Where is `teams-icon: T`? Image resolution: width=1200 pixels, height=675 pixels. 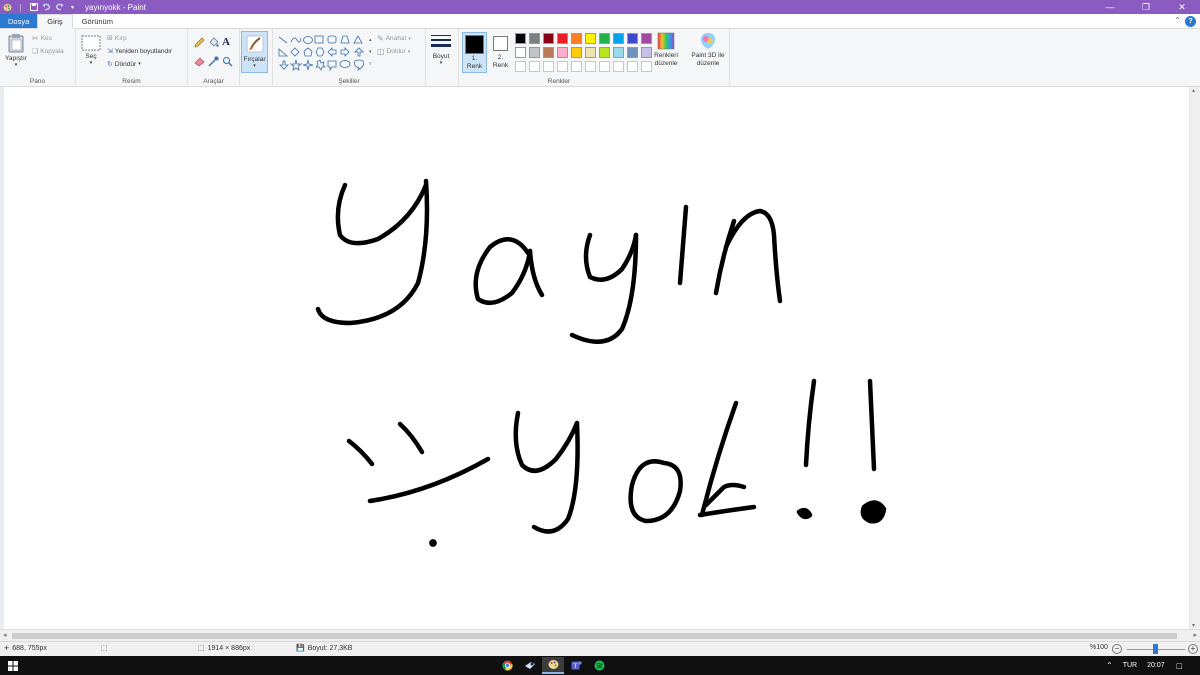
teams-icon: T is located at coordinates (576, 665).